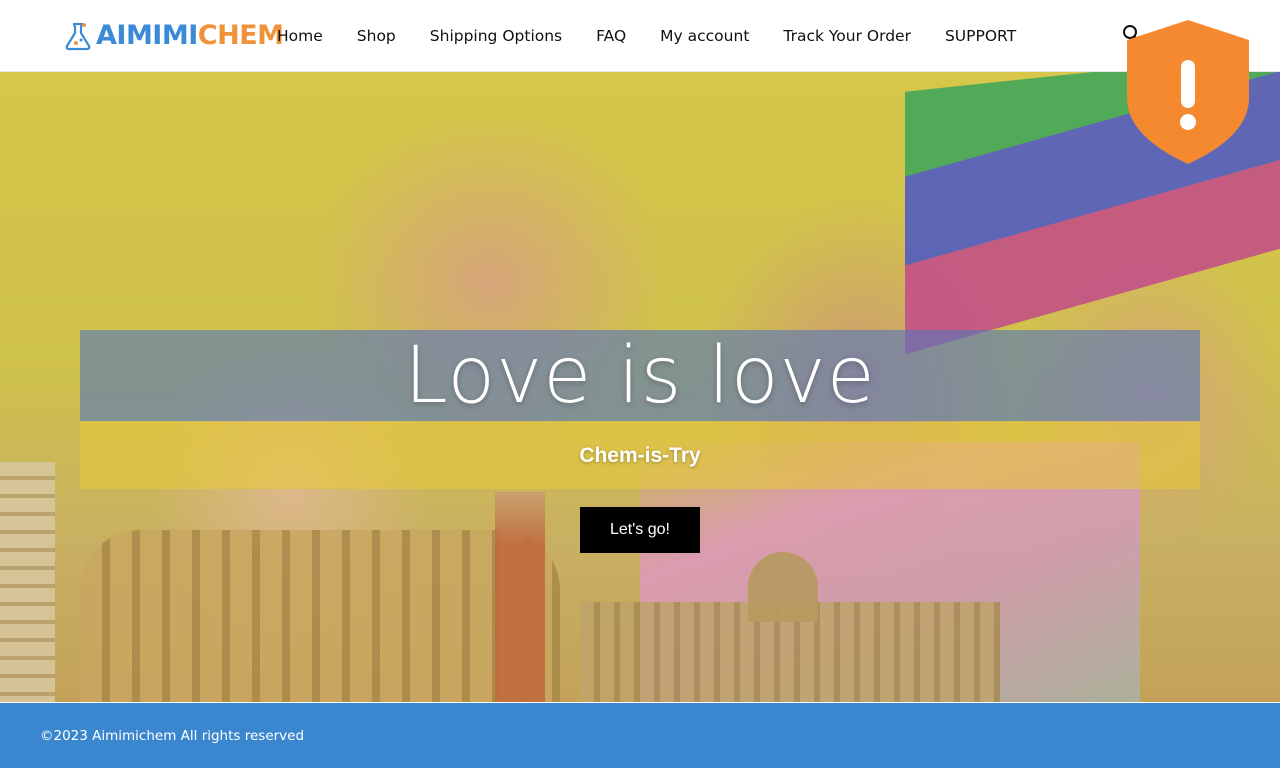 Image resolution: width=1280 pixels, height=768 pixels. I want to click on lets-go-button: Let's go!, so click(640, 530).